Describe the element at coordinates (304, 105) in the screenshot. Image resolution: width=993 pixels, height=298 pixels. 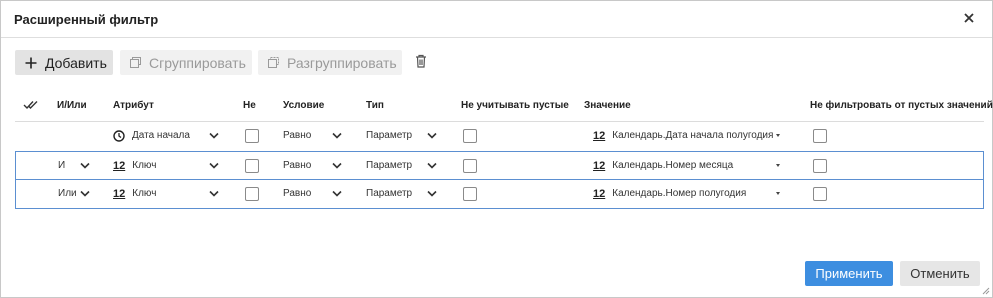
I see `col-condition: Условие` at that location.